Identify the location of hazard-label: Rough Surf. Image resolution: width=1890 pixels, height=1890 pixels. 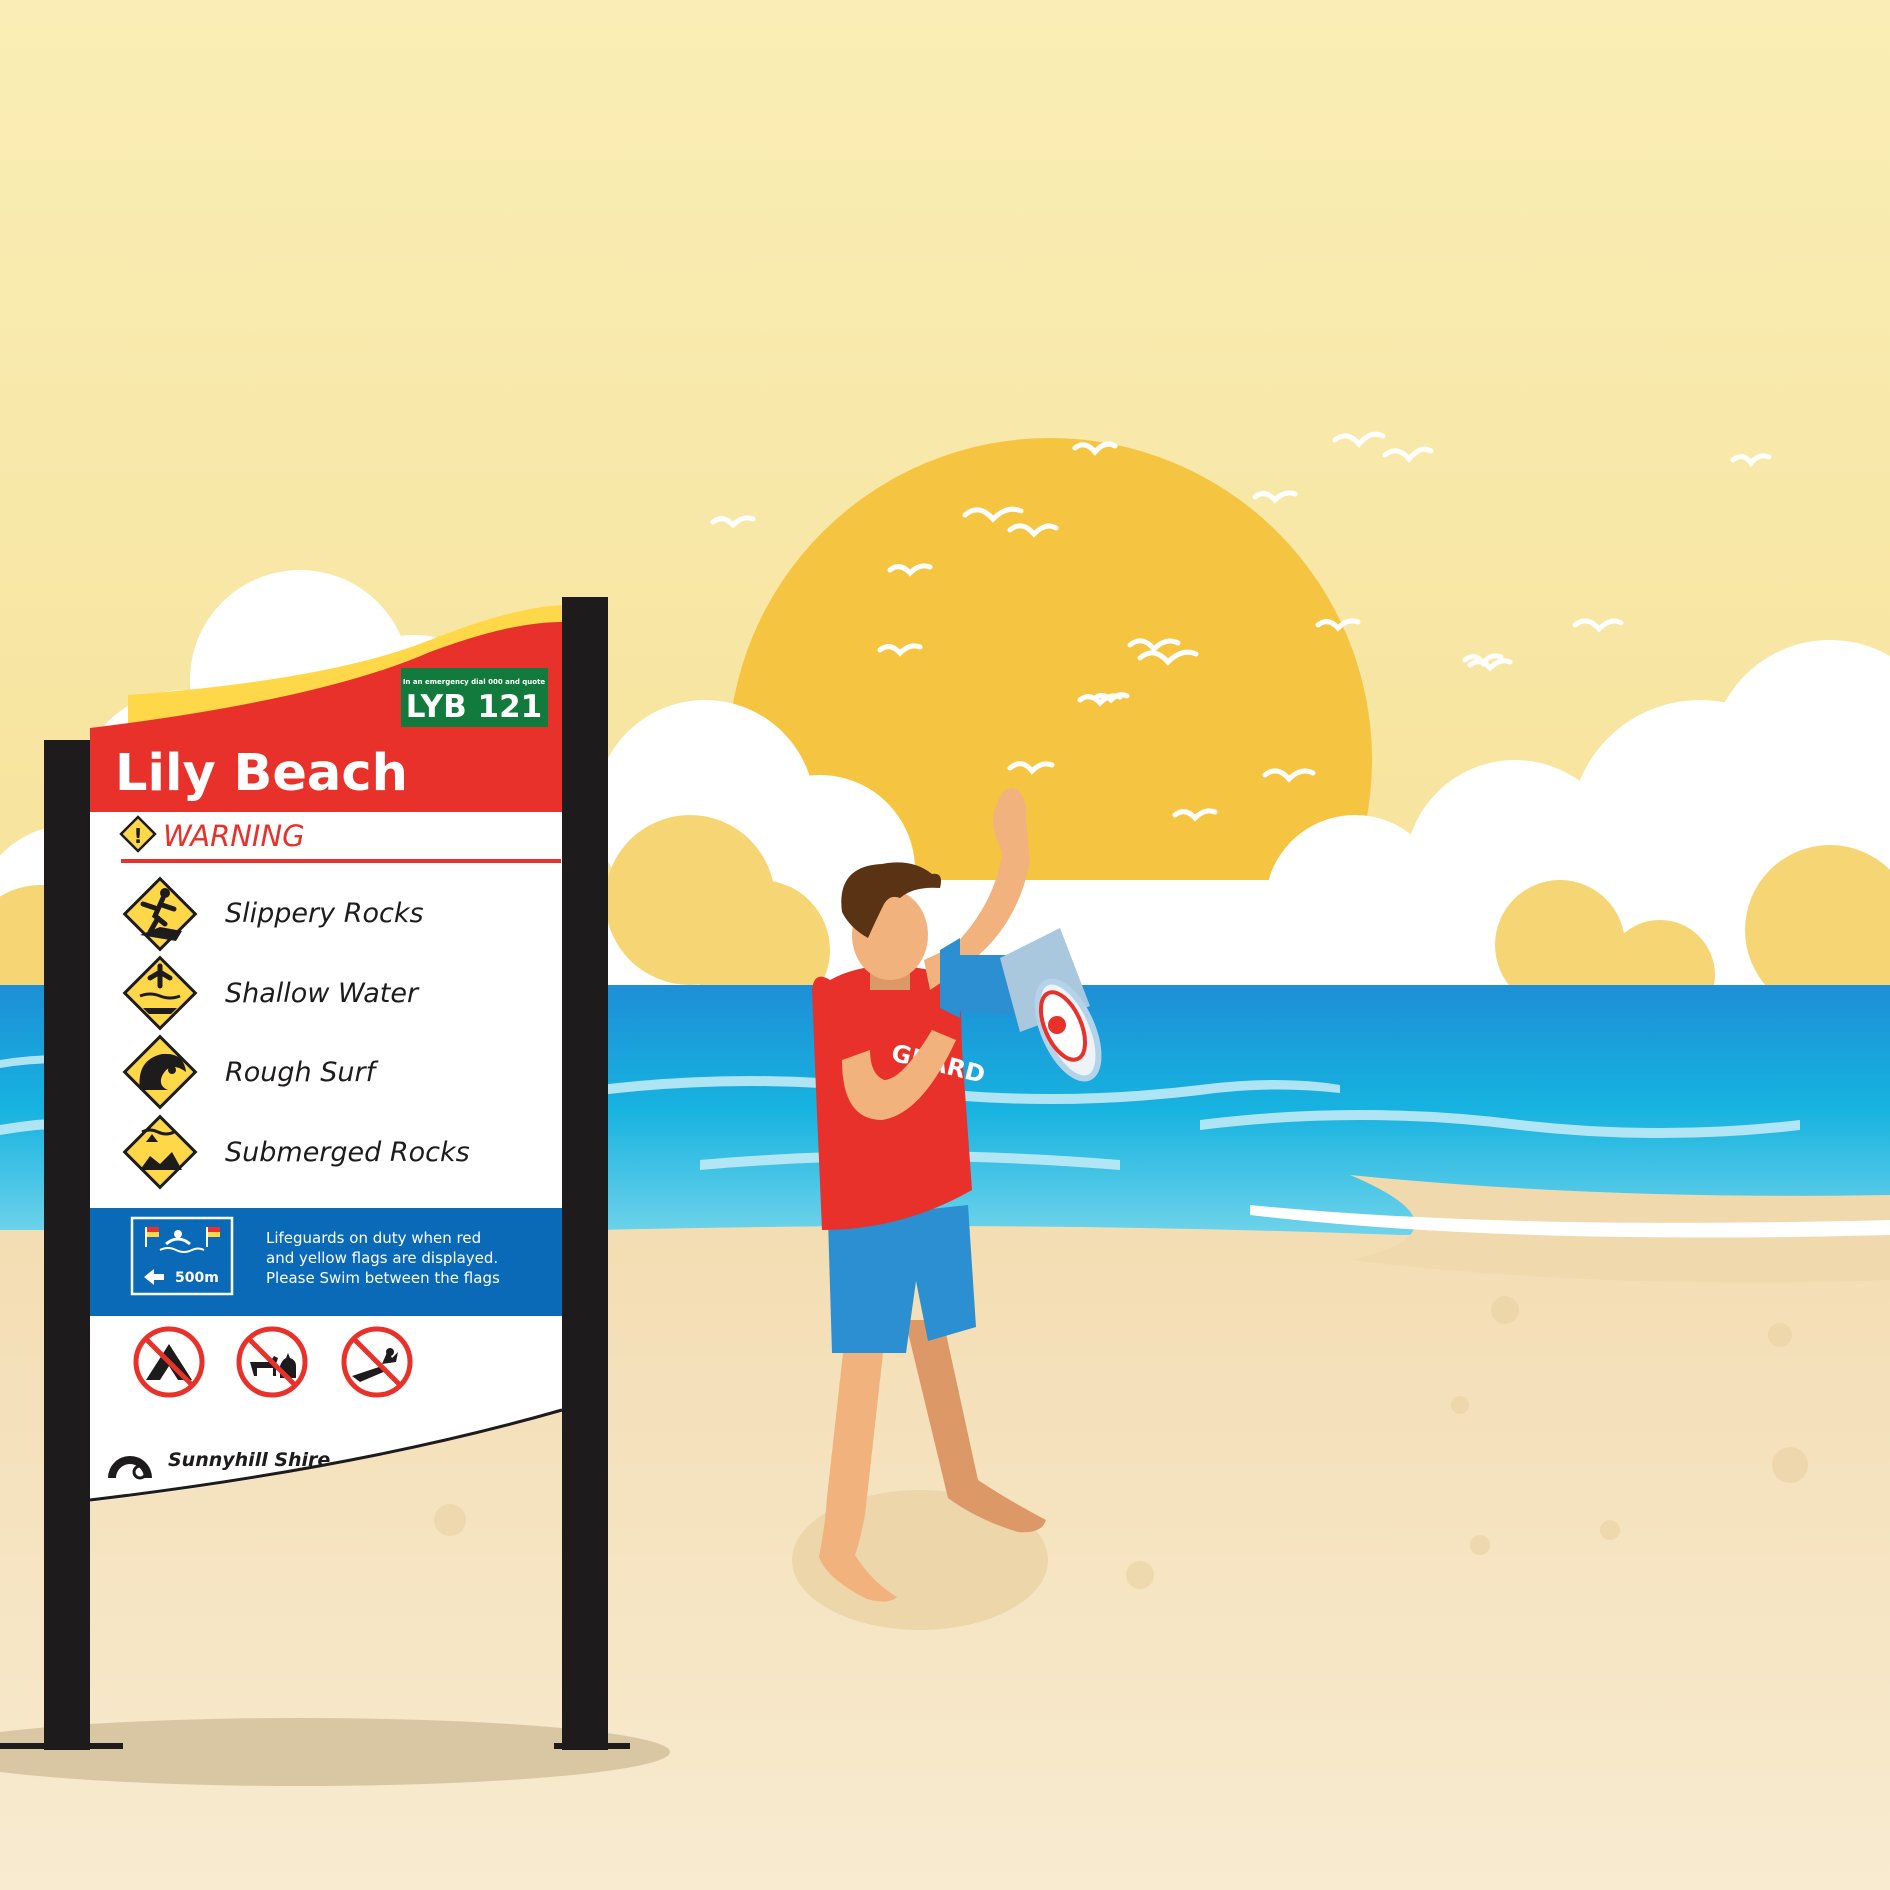
(302, 1072).